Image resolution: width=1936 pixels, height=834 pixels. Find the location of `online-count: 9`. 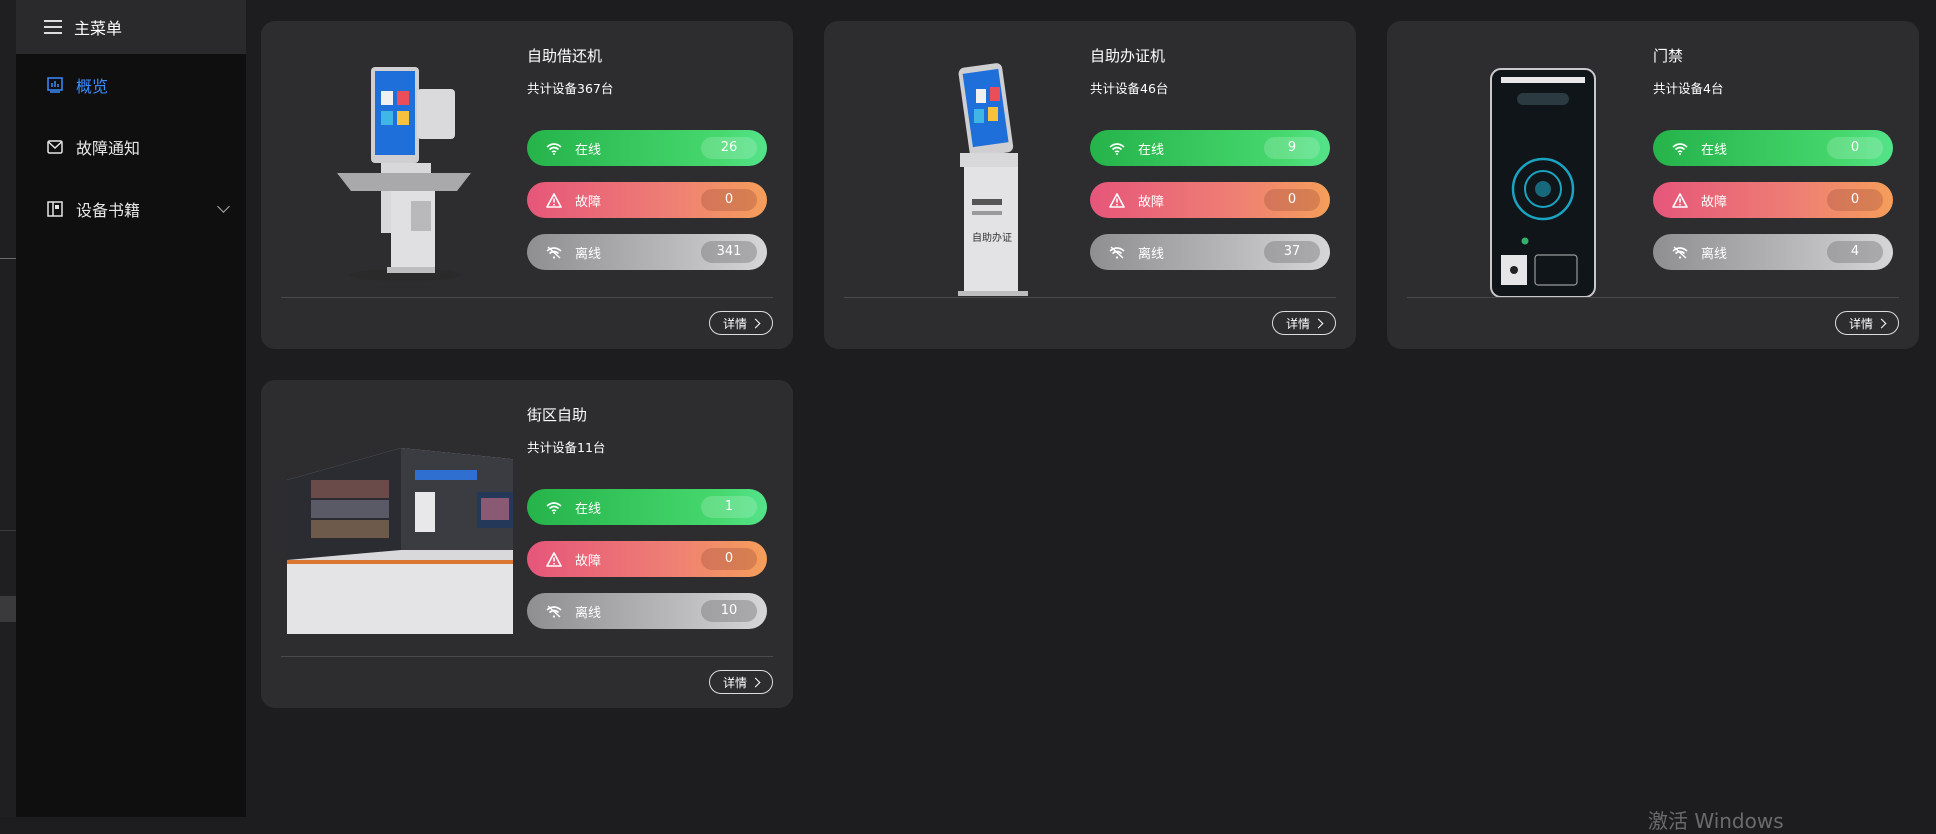

online-count: 9 is located at coordinates (1292, 148).